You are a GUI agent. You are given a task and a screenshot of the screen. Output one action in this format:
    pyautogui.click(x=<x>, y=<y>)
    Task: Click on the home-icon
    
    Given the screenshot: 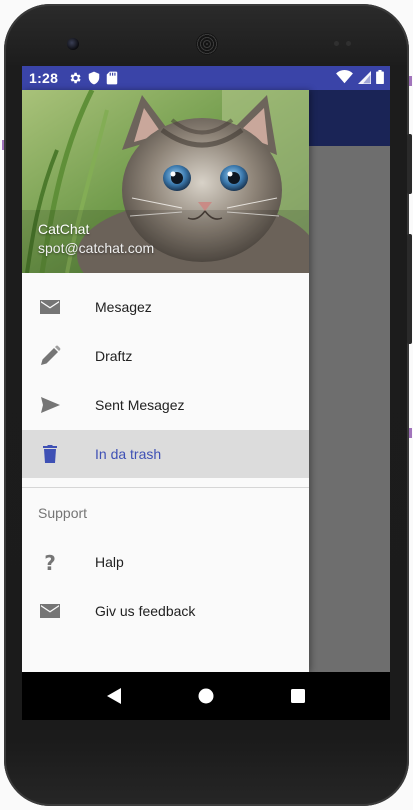 What is the action you would take?
    pyautogui.click(x=206, y=696)
    